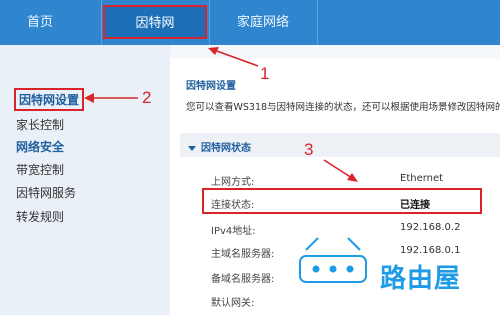 The image size is (500, 315). What do you see at coordinates (338, 169) in the screenshot?
I see `arrow-3-line` at bounding box center [338, 169].